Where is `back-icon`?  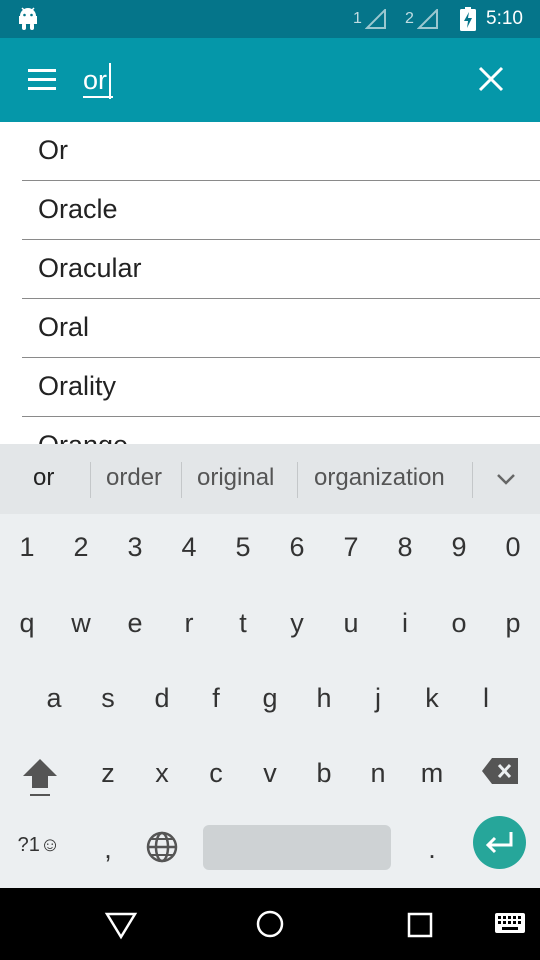
back-icon is located at coordinates (121, 925).